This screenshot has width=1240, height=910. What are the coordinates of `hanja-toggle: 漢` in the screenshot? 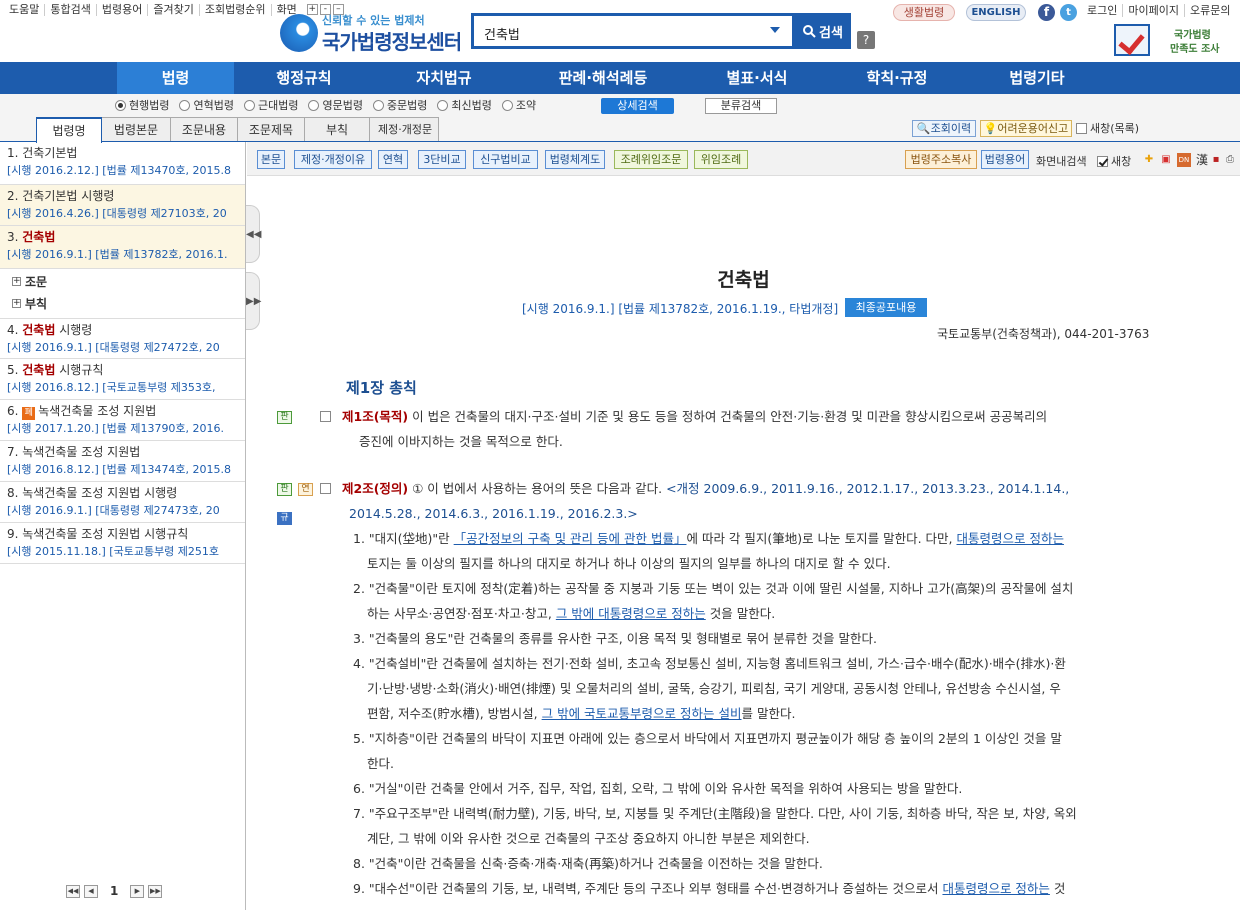 It's located at (1202, 160).